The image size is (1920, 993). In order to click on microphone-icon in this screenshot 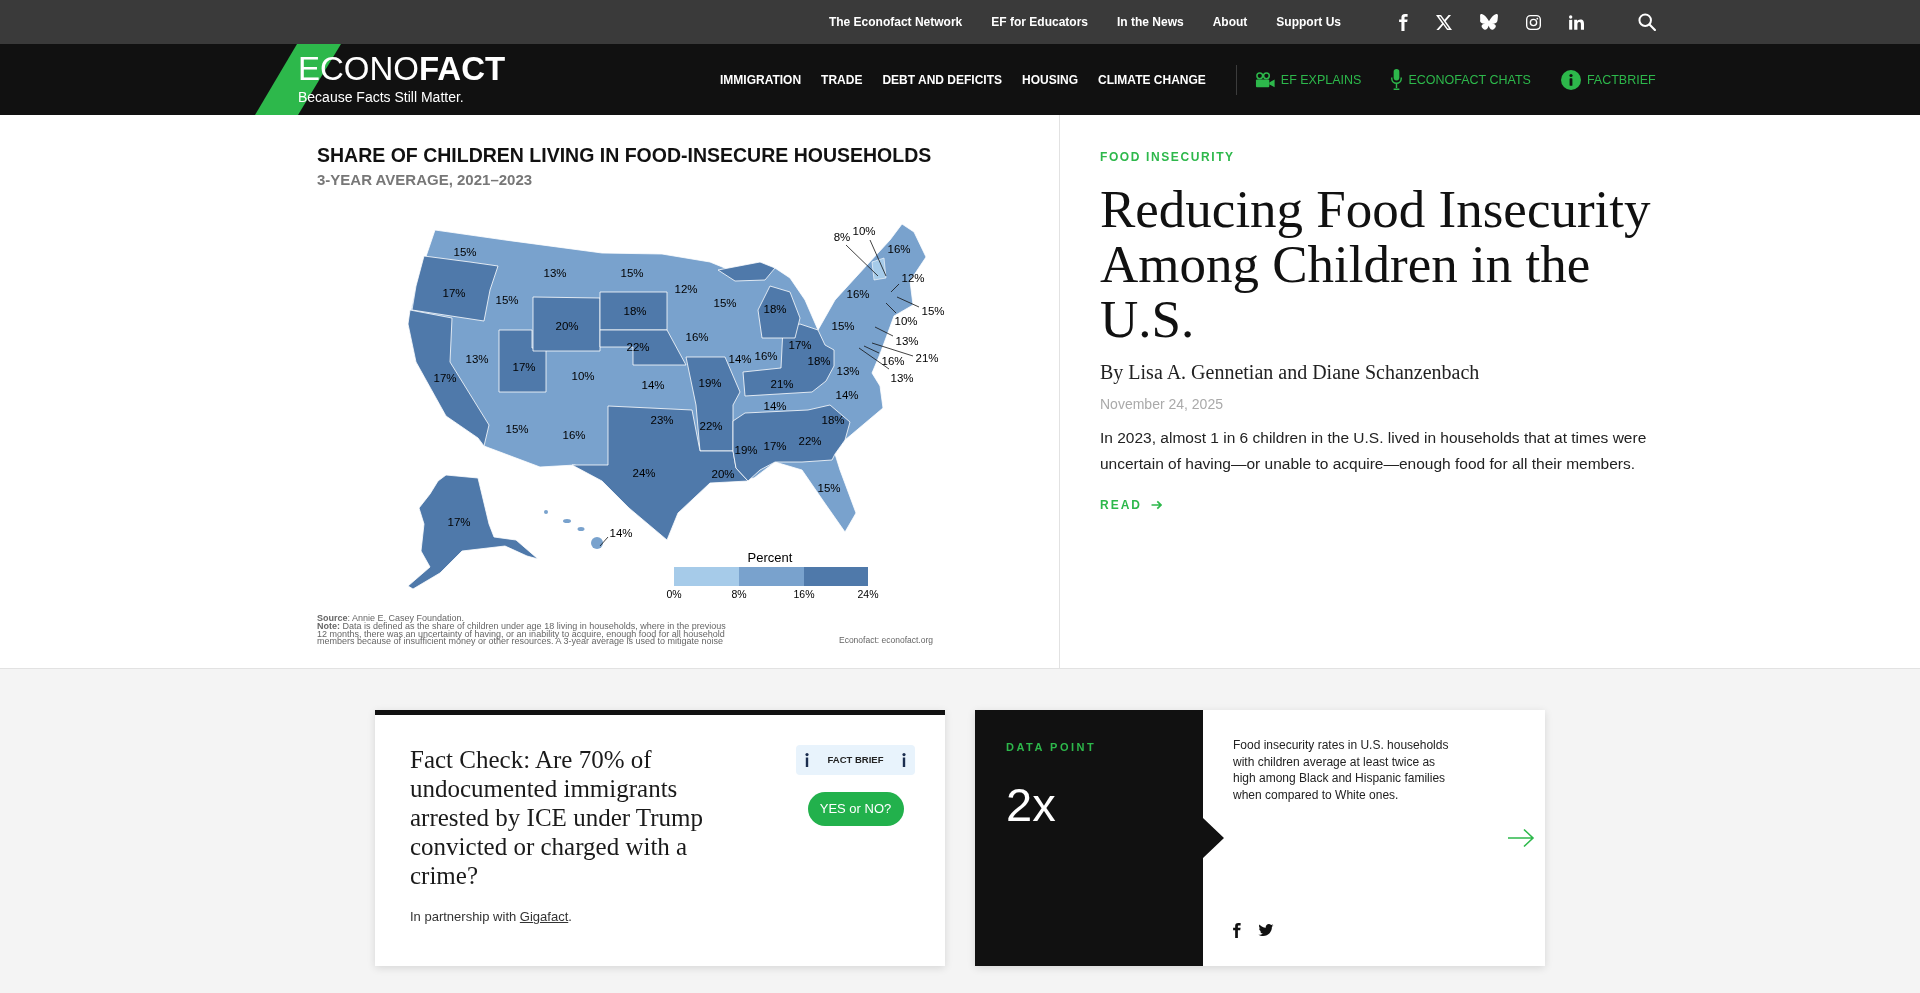, I will do `click(1397, 79)`.